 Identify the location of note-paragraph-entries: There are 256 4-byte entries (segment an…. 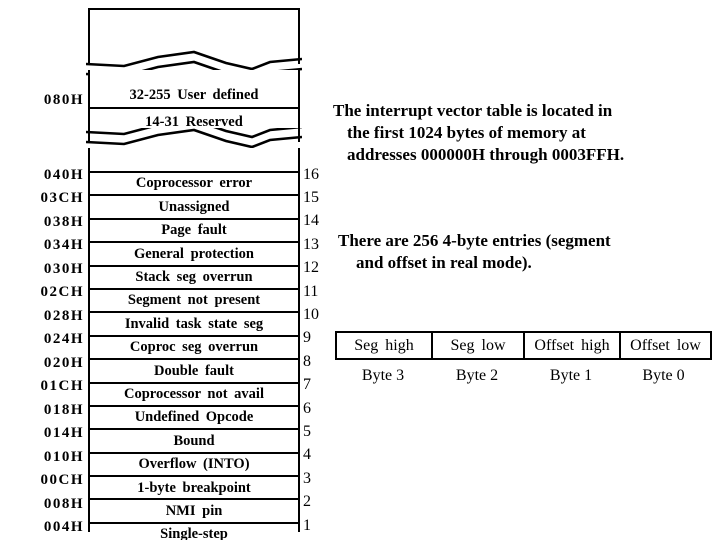
(474, 252).